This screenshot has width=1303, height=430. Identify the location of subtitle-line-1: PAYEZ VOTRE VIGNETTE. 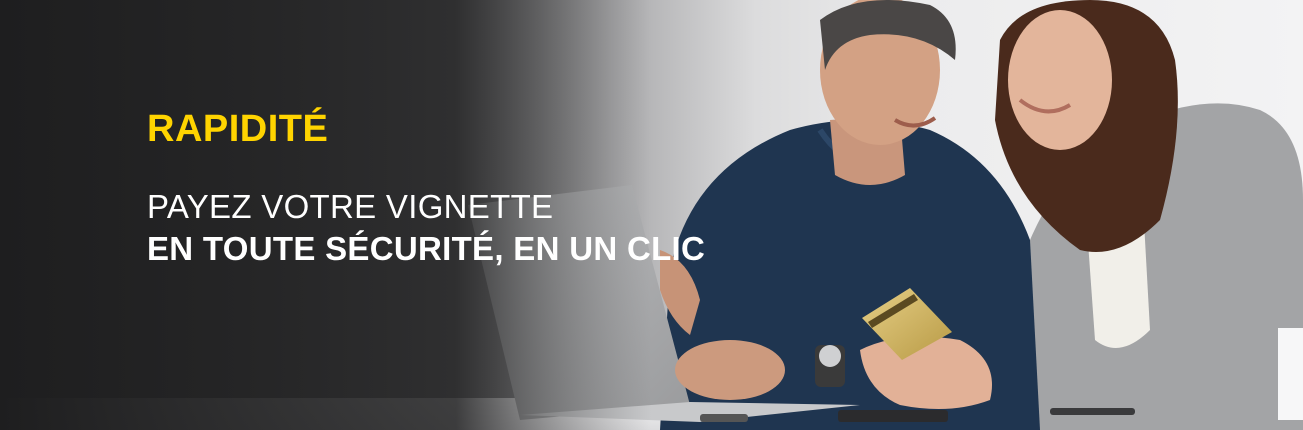
(350, 206).